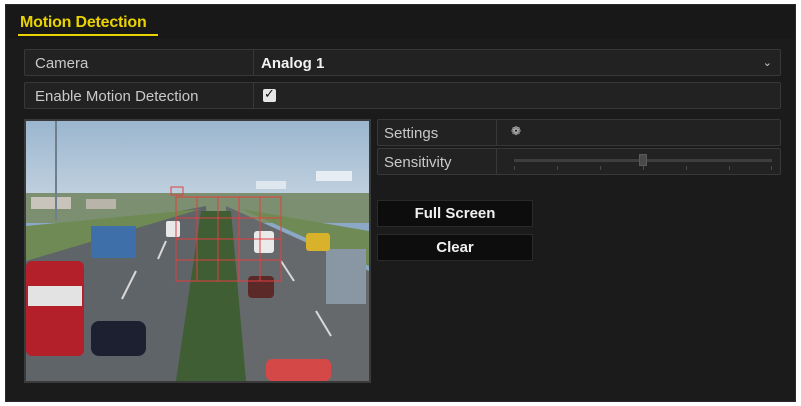 This screenshot has height=406, width=801. What do you see at coordinates (418, 162) in the screenshot?
I see `sensitivity-label: Sensitivity` at bounding box center [418, 162].